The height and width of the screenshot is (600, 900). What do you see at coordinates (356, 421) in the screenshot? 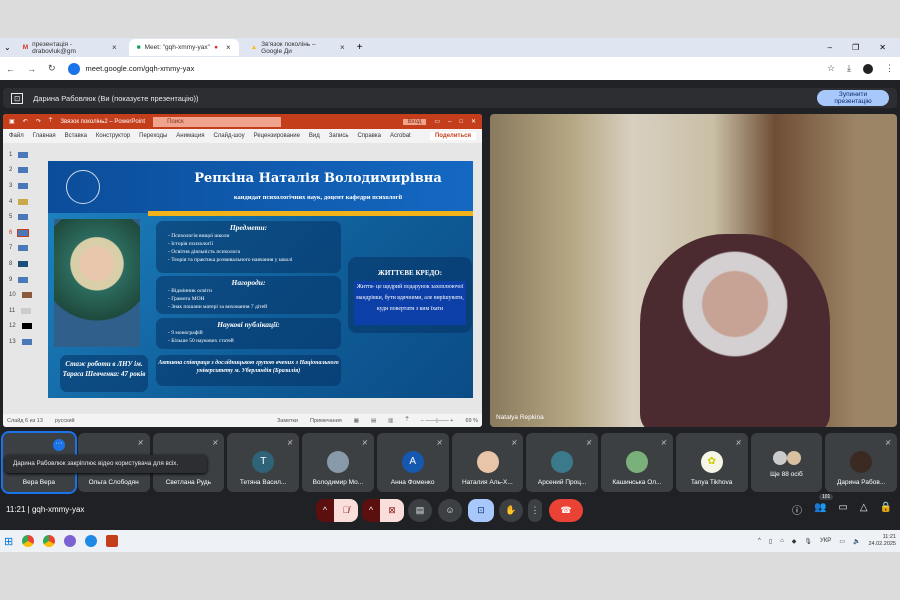
I see `normal-view-icon: ▦` at bounding box center [356, 421].